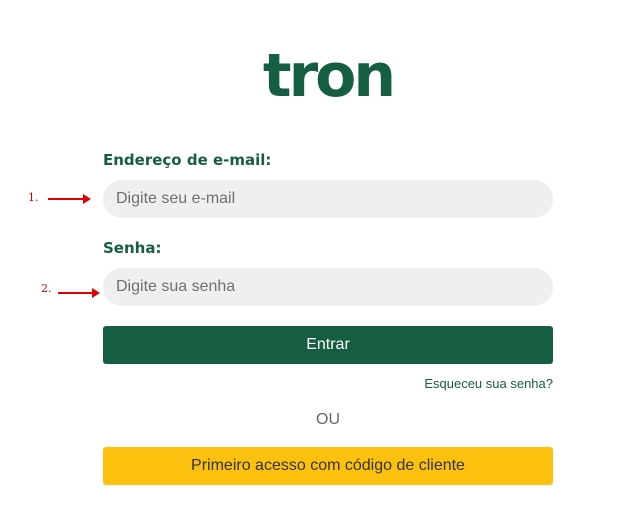 The image size is (629, 531). What do you see at coordinates (328, 199) in the screenshot?
I see `email-field` at bounding box center [328, 199].